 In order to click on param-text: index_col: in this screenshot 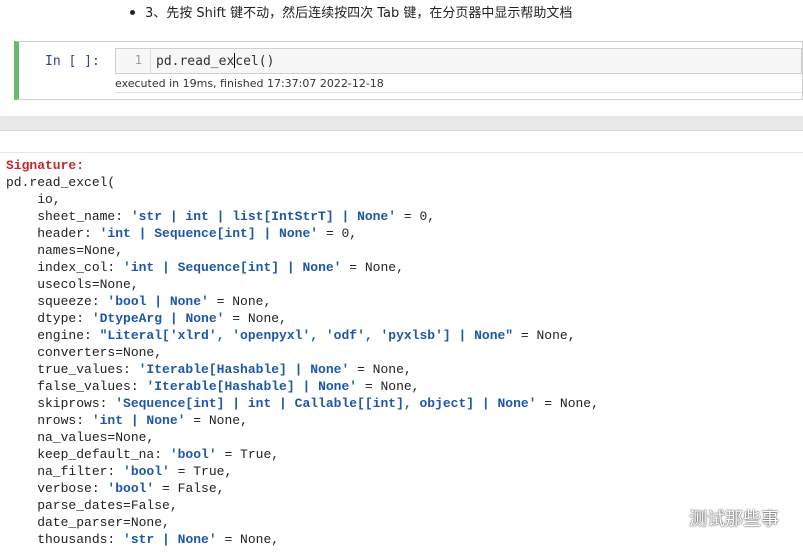, I will do `click(65, 267)`.